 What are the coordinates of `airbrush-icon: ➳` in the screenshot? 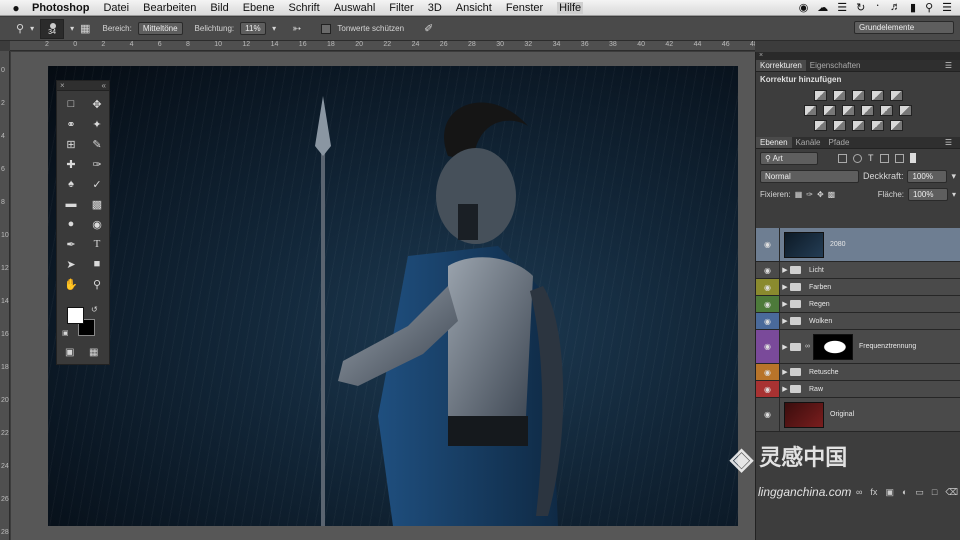 It's located at (296, 28).